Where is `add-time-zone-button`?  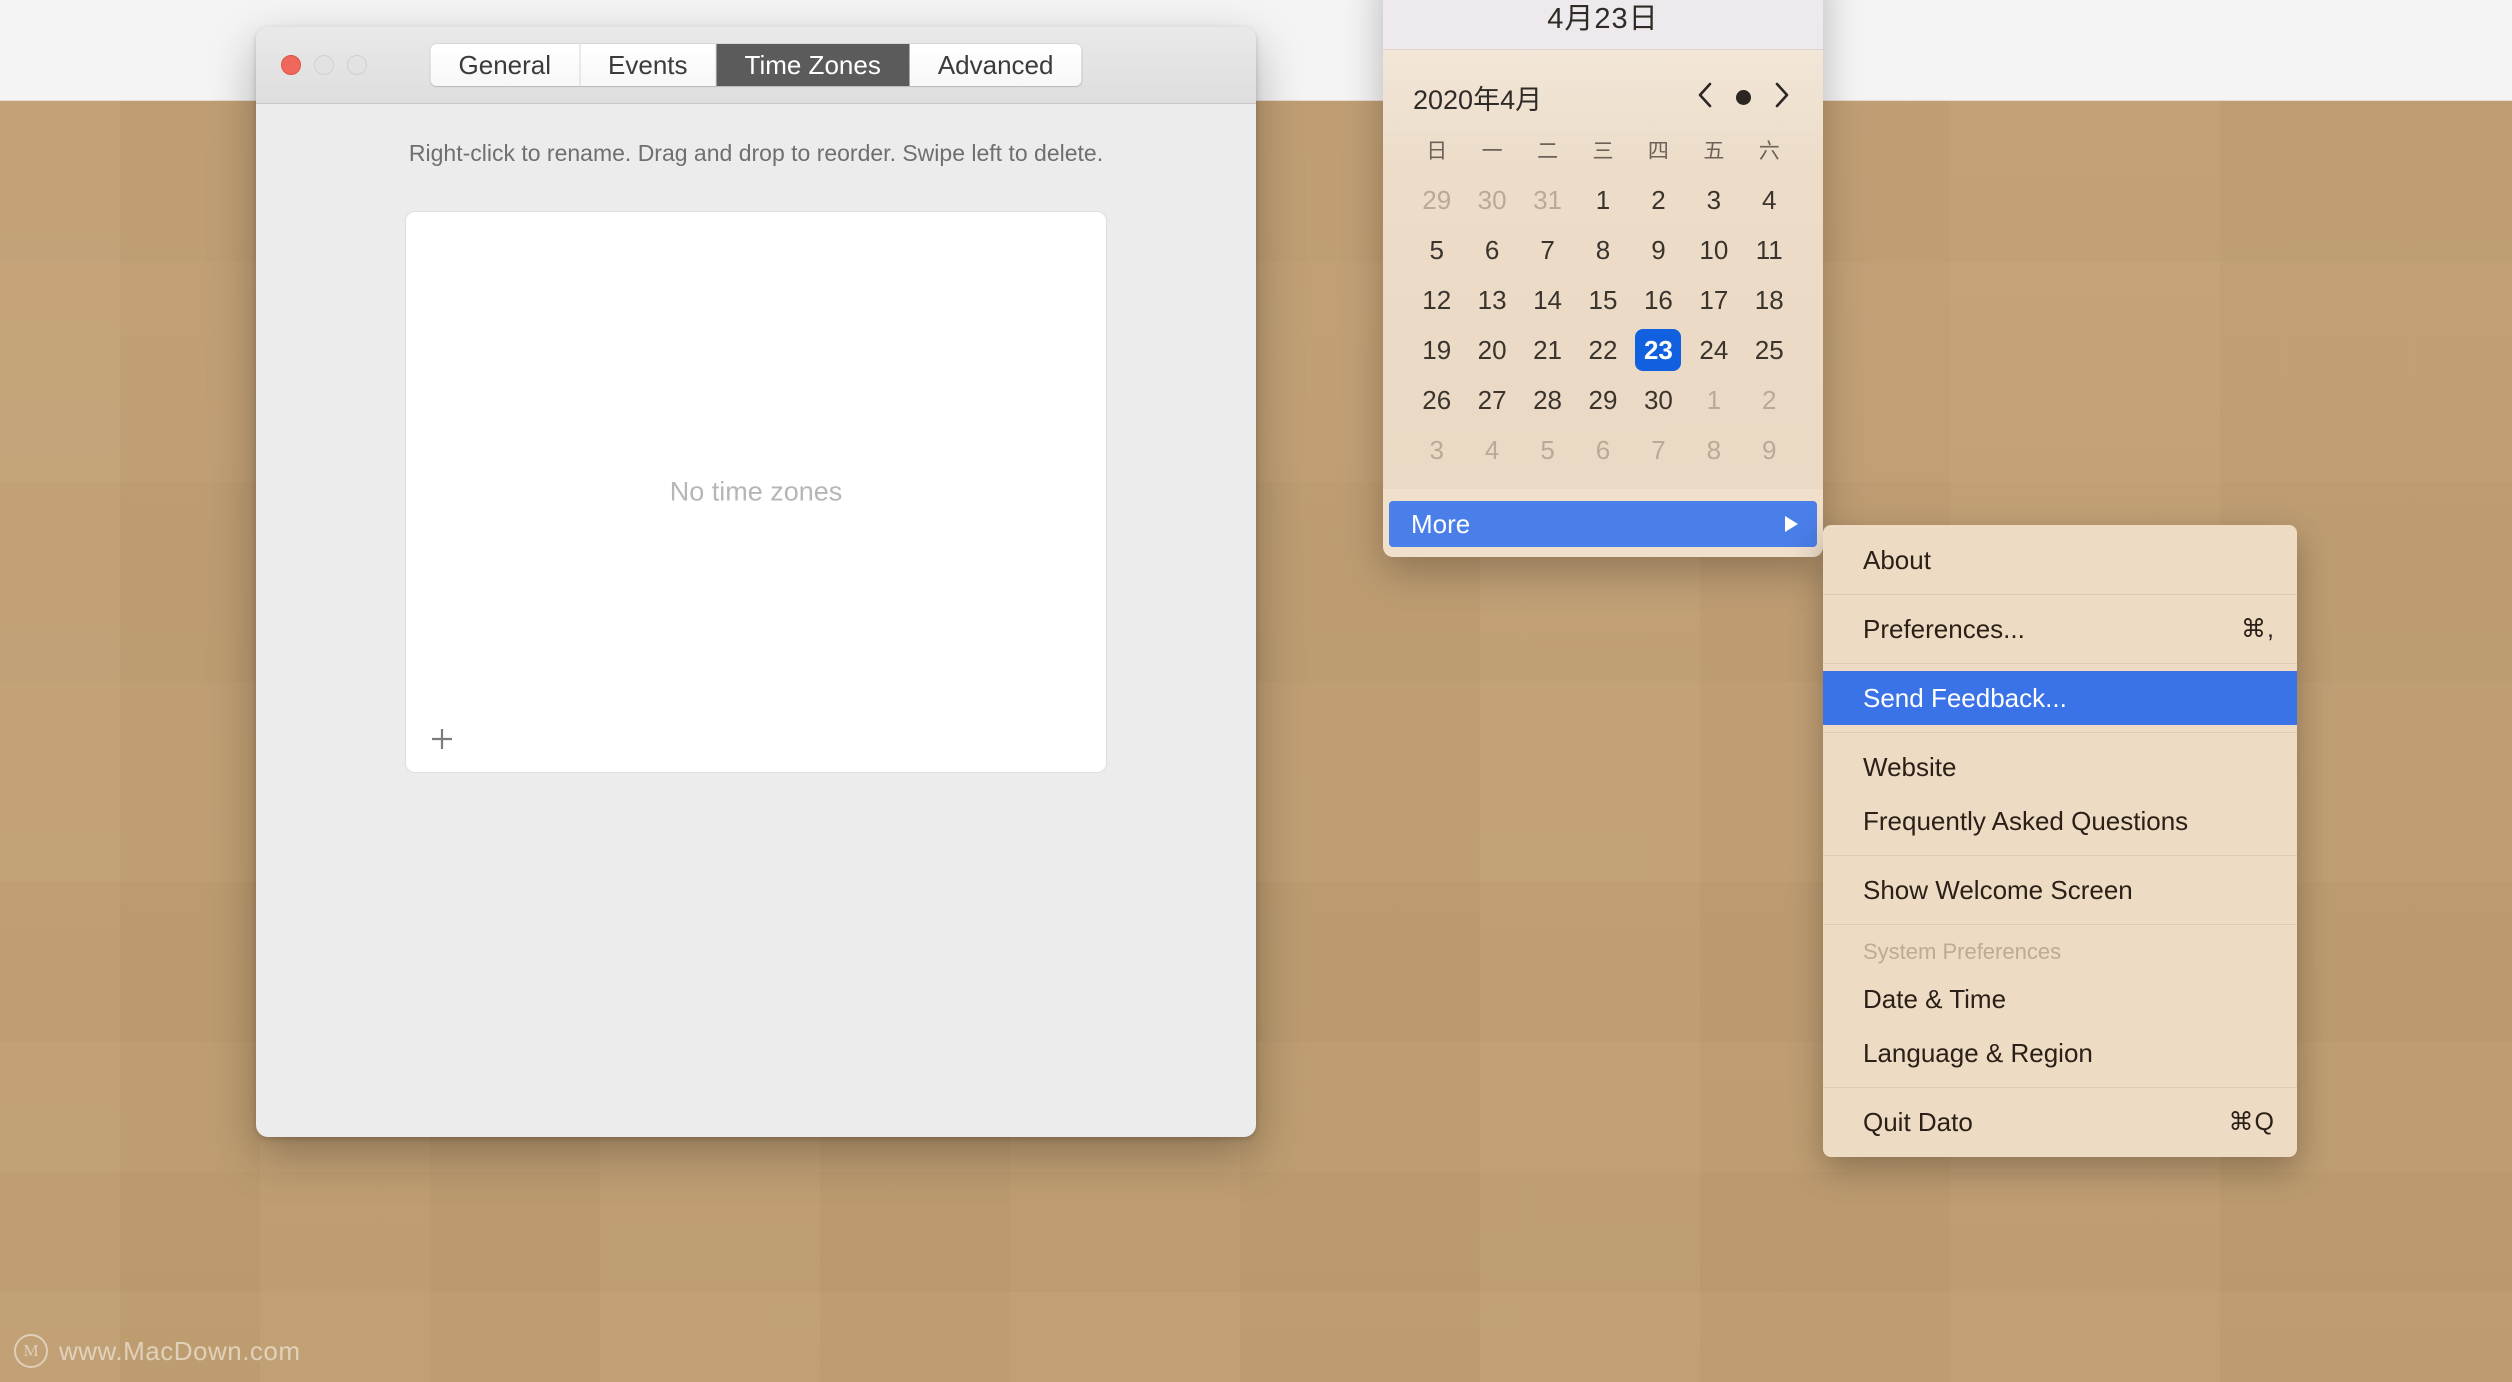
add-time-zone-button is located at coordinates (442, 739).